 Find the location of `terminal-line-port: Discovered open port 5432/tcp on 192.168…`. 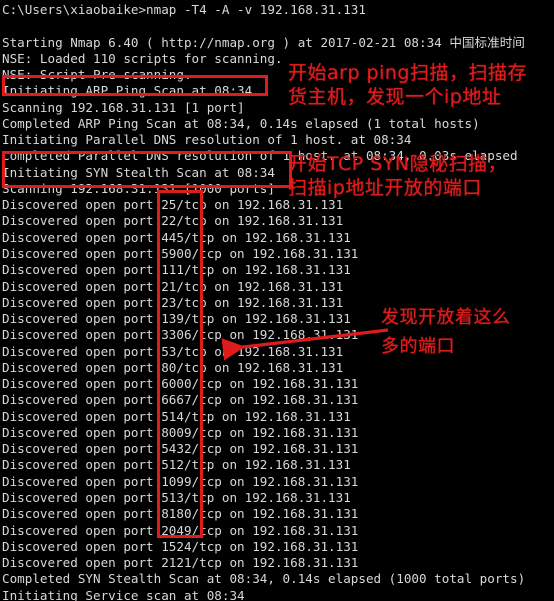

terminal-line-port: Discovered open port 5432/tcp on 192.168… is located at coordinates (180, 449).